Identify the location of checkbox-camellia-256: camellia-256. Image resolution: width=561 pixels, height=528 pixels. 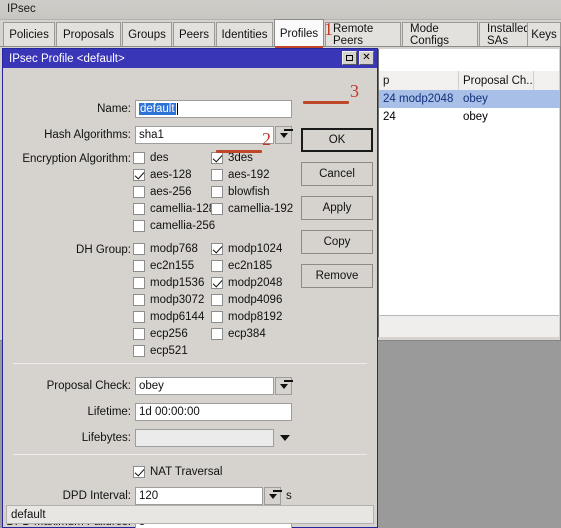
(174, 226).